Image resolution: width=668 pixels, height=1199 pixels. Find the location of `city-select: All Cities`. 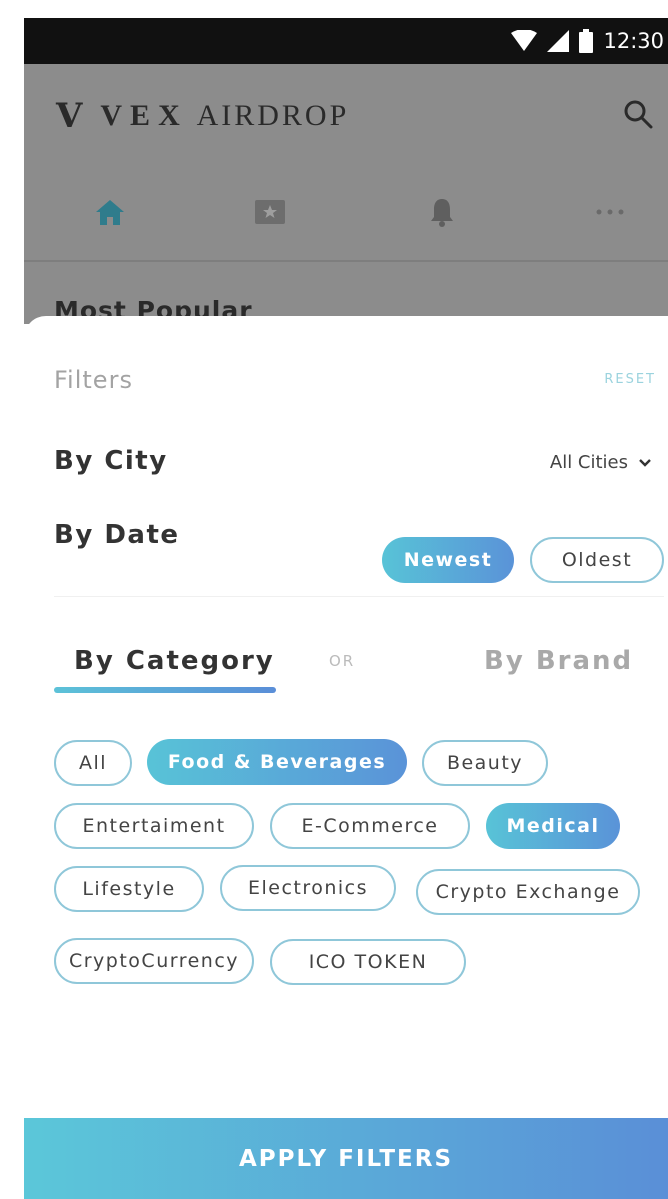

city-select: All Cities is located at coordinates (601, 462).